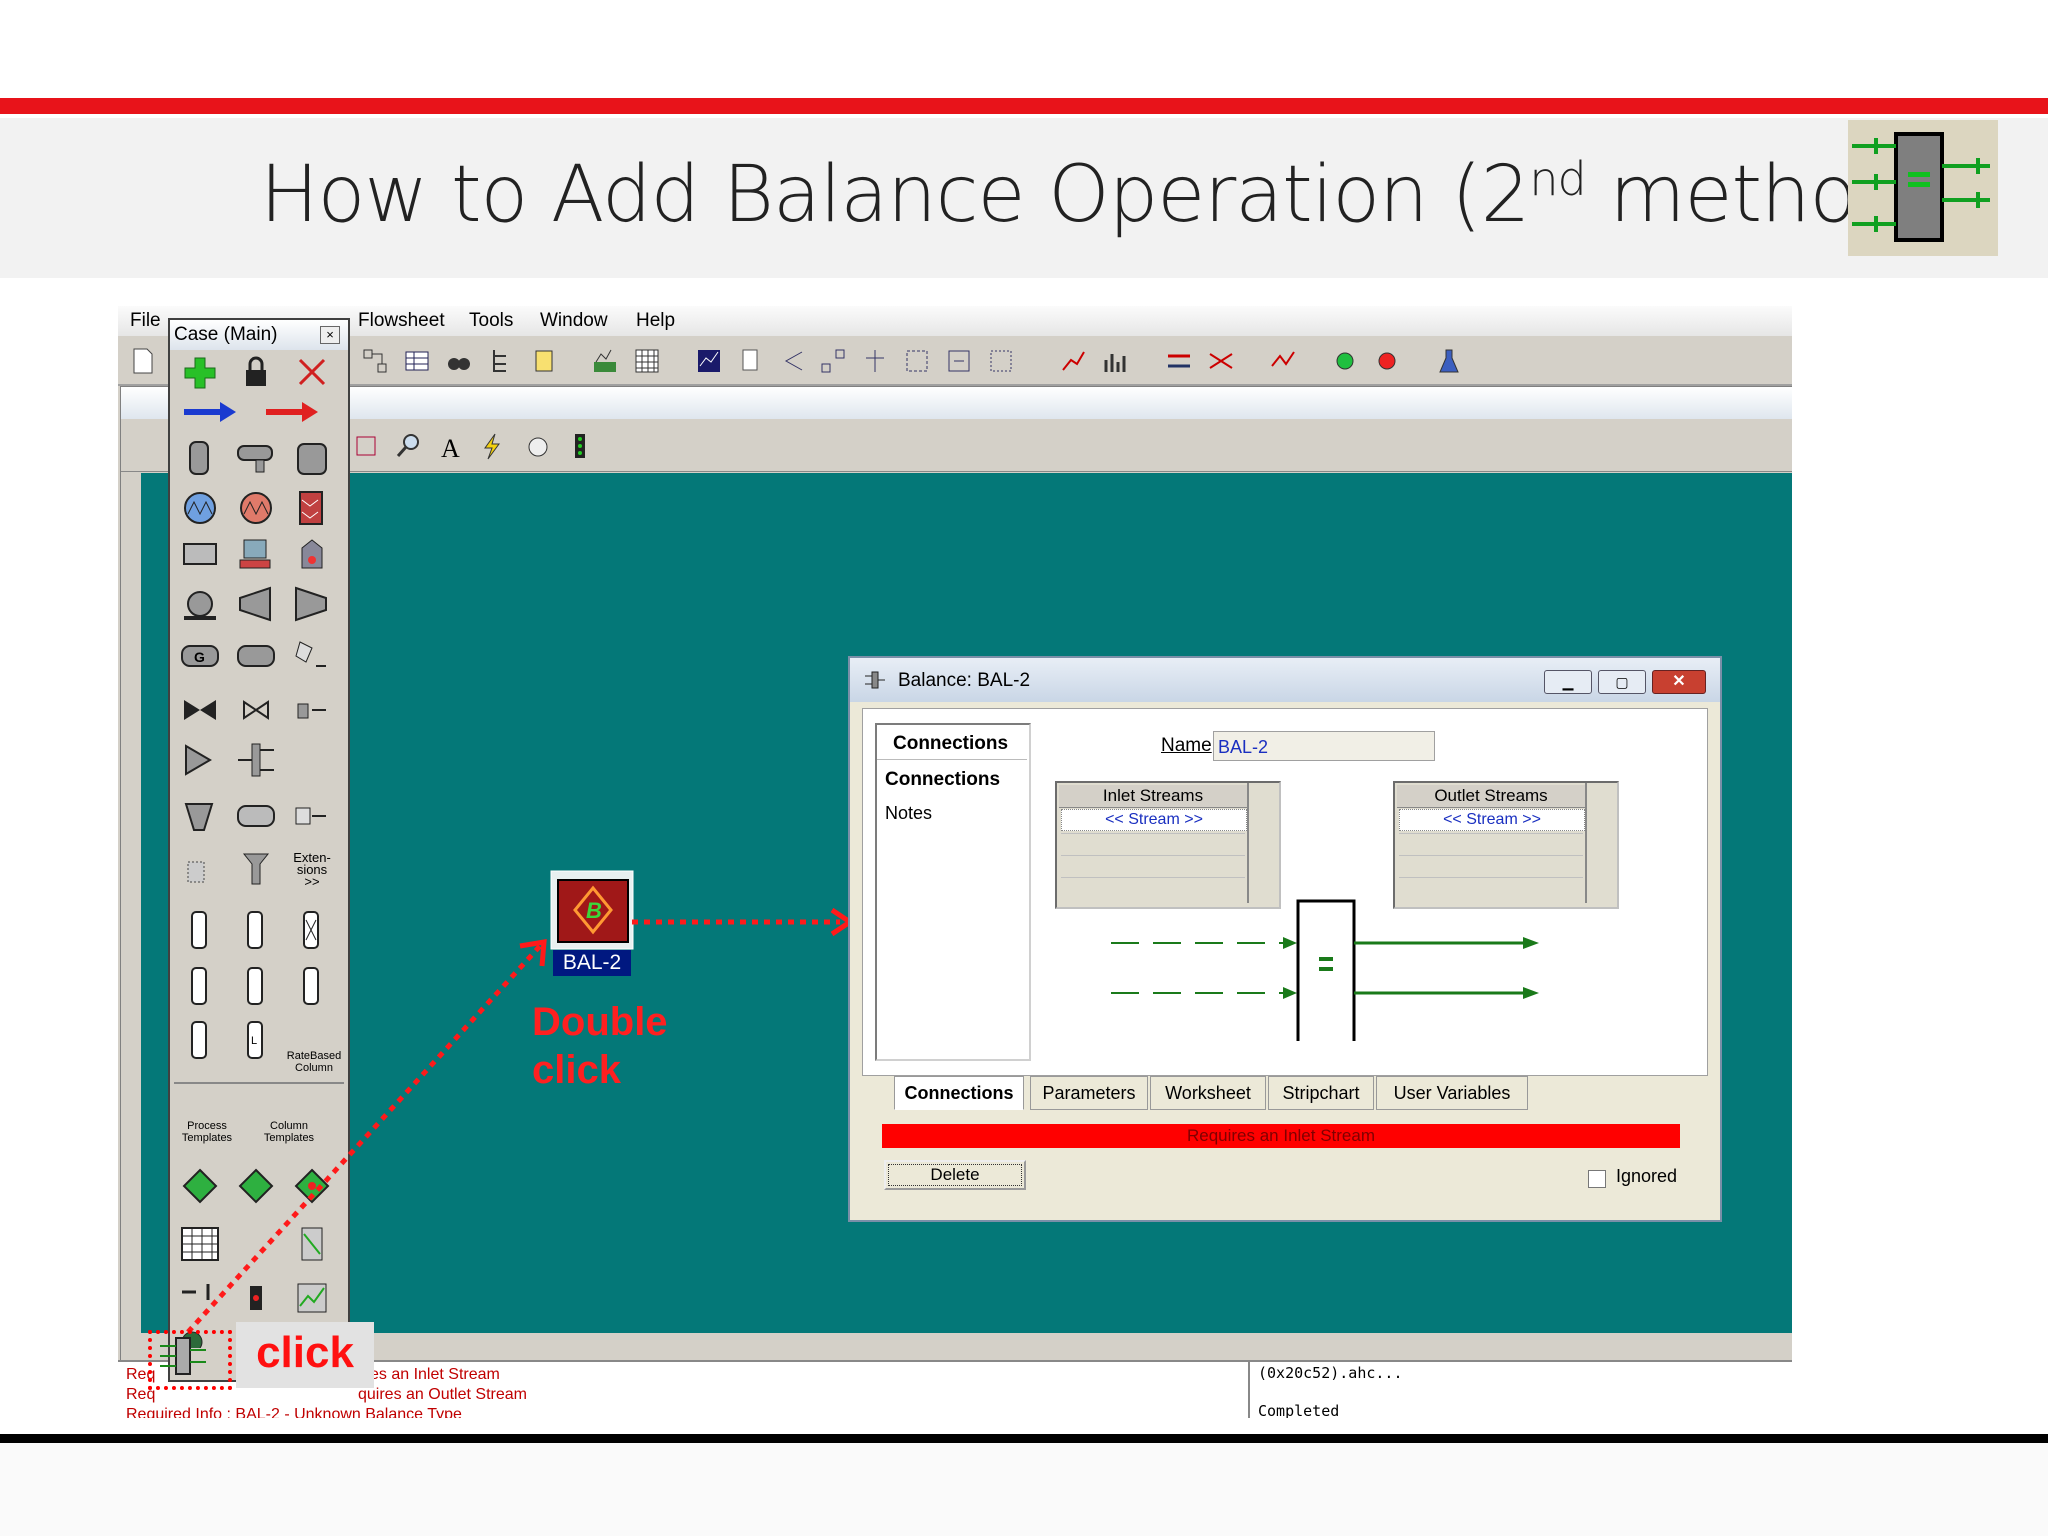 Image resolution: width=2048 pixels, height=1536 pixels. I want to click on maximize-icon: ▢, so click(1622, 682).